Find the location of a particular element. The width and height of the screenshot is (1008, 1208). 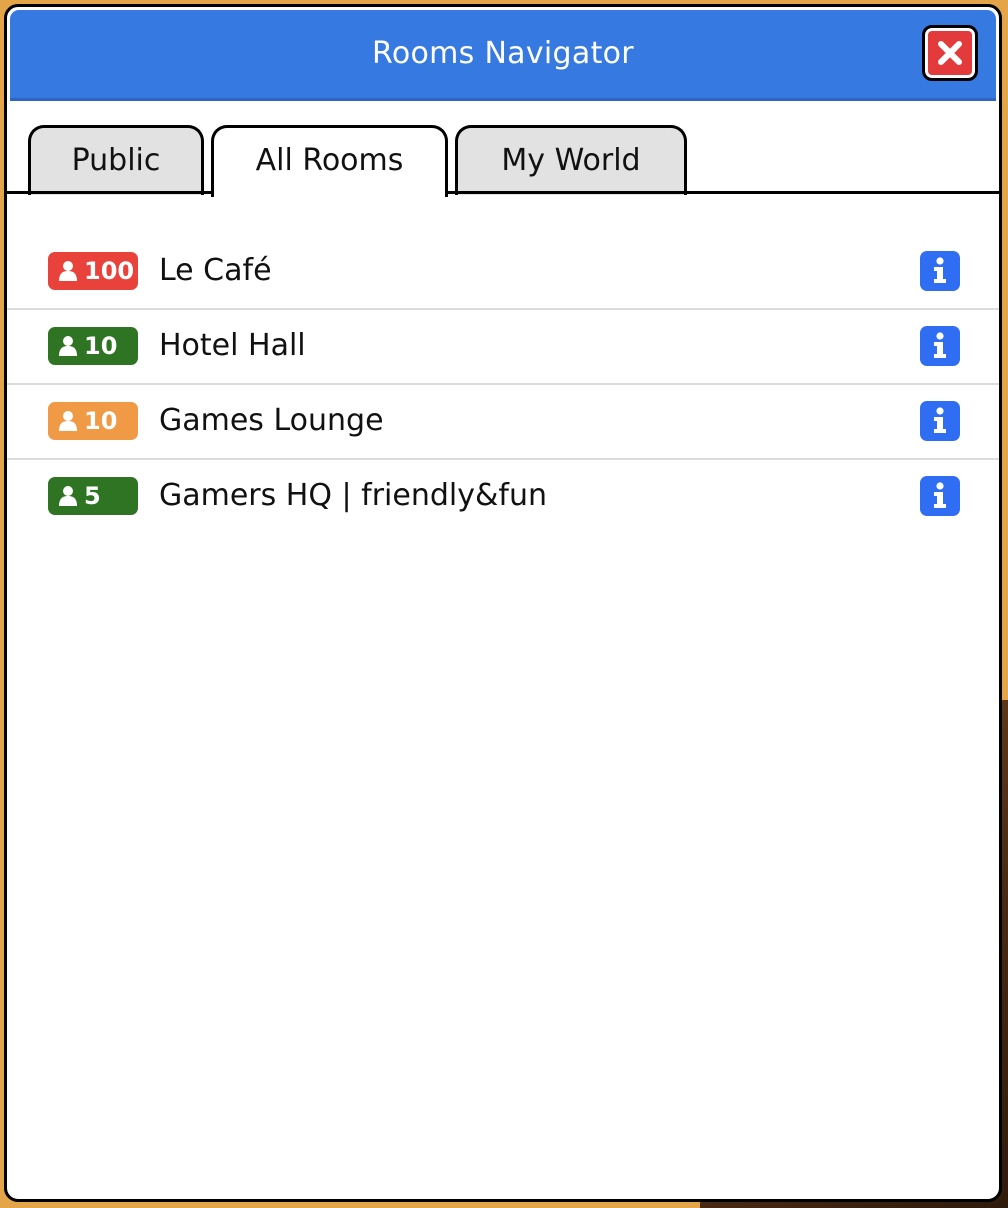

window-title: Rooms Navigator is located at coordinates (503, 53).